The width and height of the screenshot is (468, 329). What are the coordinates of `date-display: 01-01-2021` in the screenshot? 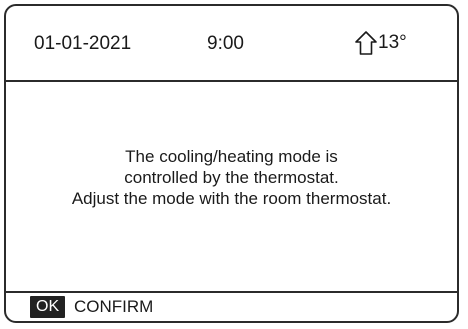 It's located at (83, 43).